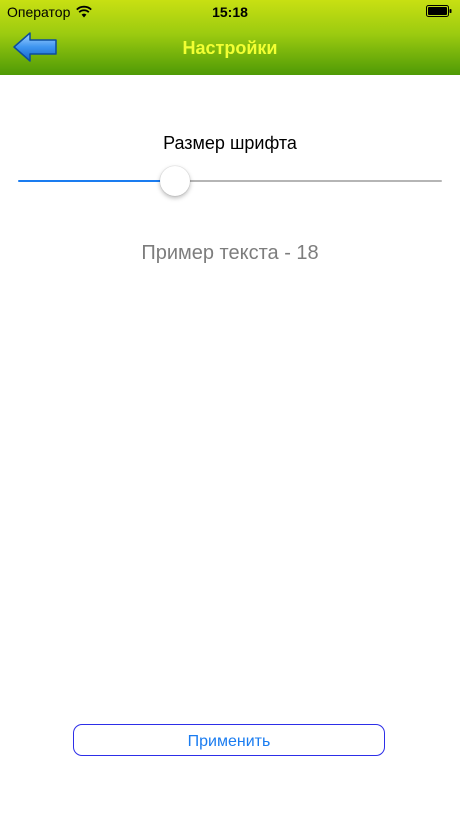 The height and width of the screenshot is (818, 460). Describe the element at coordinates (230, 143) in the screenshot. I see `font-size-label: Размер шрифта` at that location.